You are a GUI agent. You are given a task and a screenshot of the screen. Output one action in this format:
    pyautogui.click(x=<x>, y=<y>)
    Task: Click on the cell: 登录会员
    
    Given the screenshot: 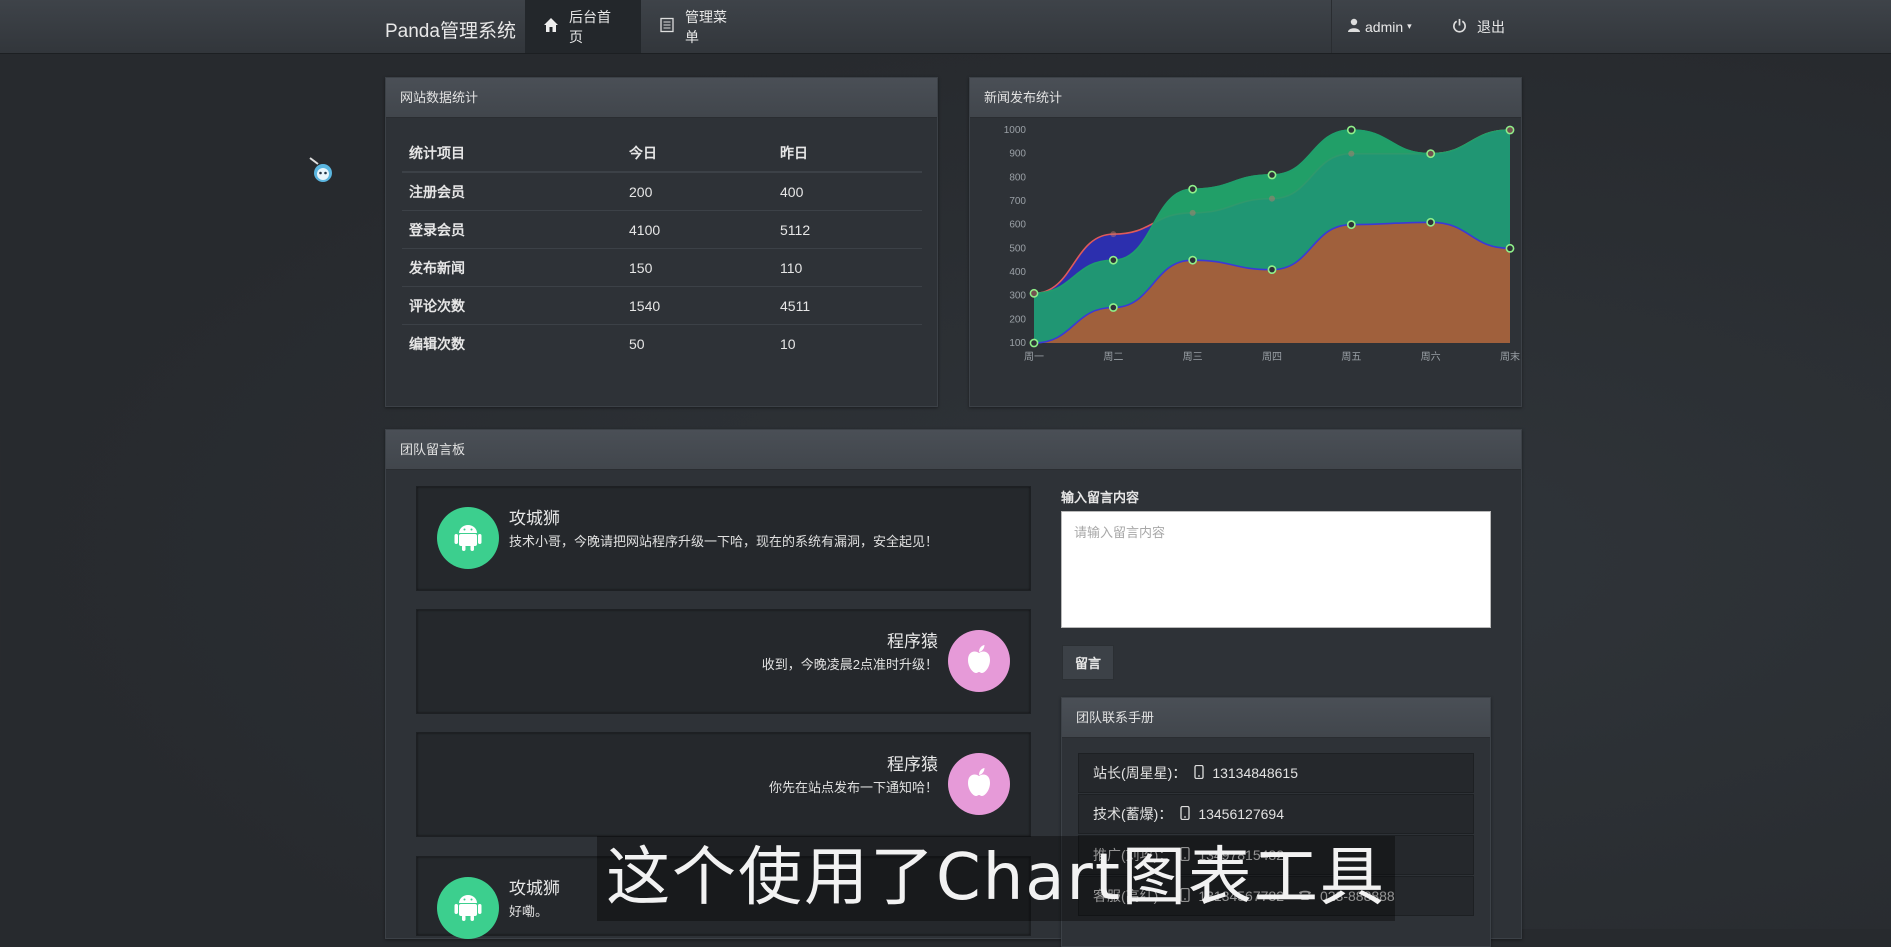 What is the action you would take?
    pyautogui.click(x=512, y=229)
    